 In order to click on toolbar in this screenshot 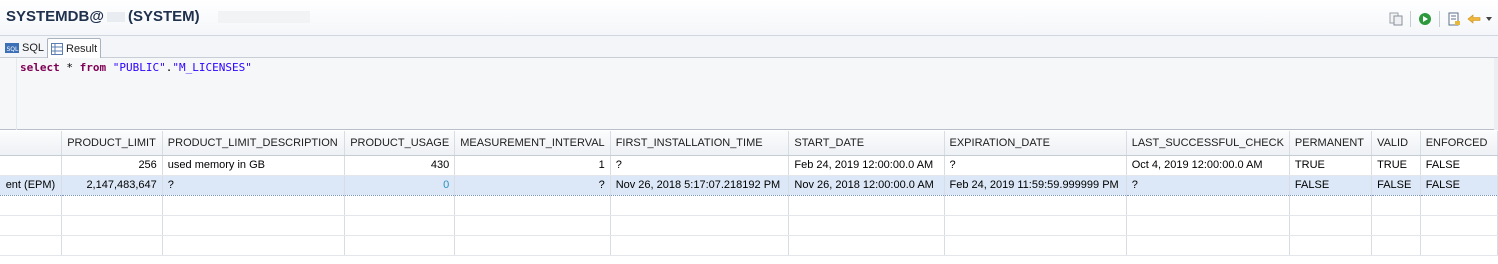, I will do `click(1440, 19)`.